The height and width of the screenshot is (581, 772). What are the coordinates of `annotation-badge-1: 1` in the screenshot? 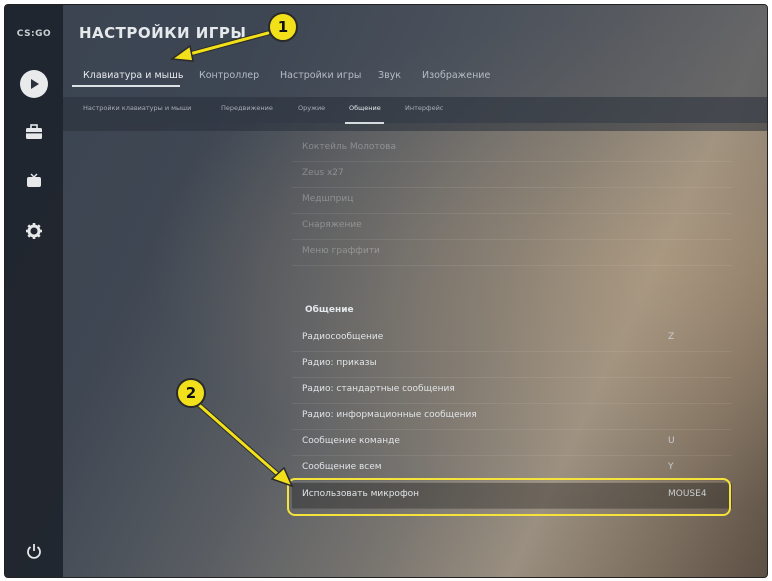 It's located at (283, 27).